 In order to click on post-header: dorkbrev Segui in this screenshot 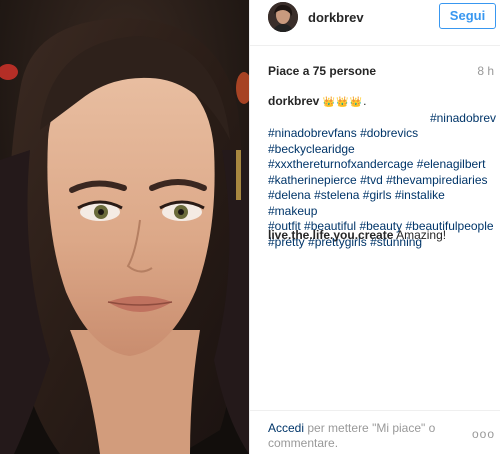, I will do `click(375, 23)`.